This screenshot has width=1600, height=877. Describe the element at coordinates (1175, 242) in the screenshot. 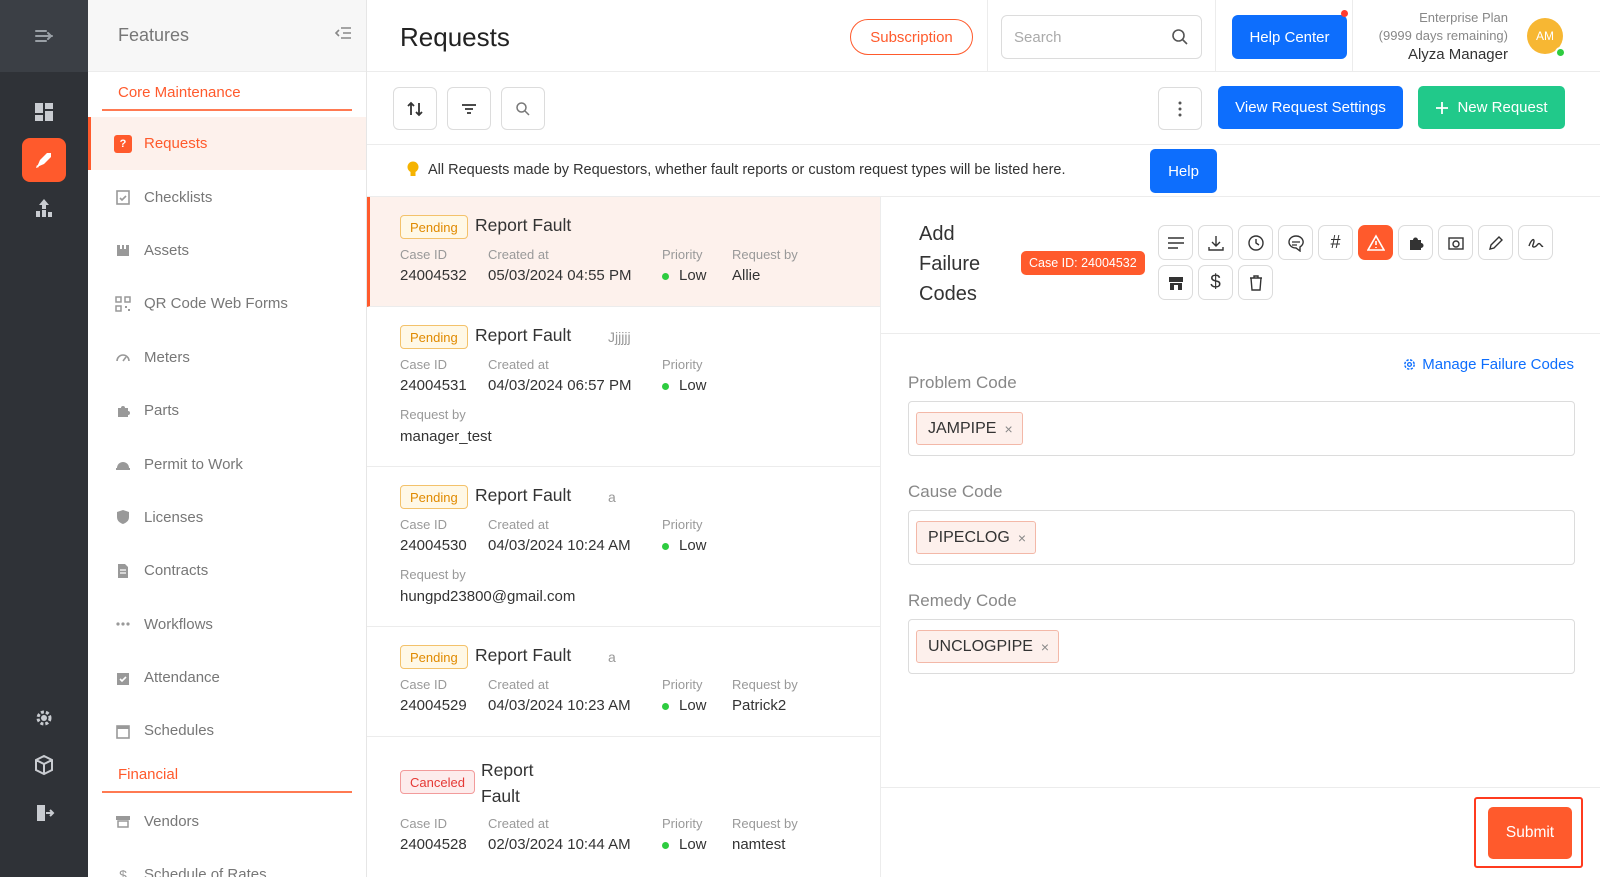

I see `details-tab-button` at that location.